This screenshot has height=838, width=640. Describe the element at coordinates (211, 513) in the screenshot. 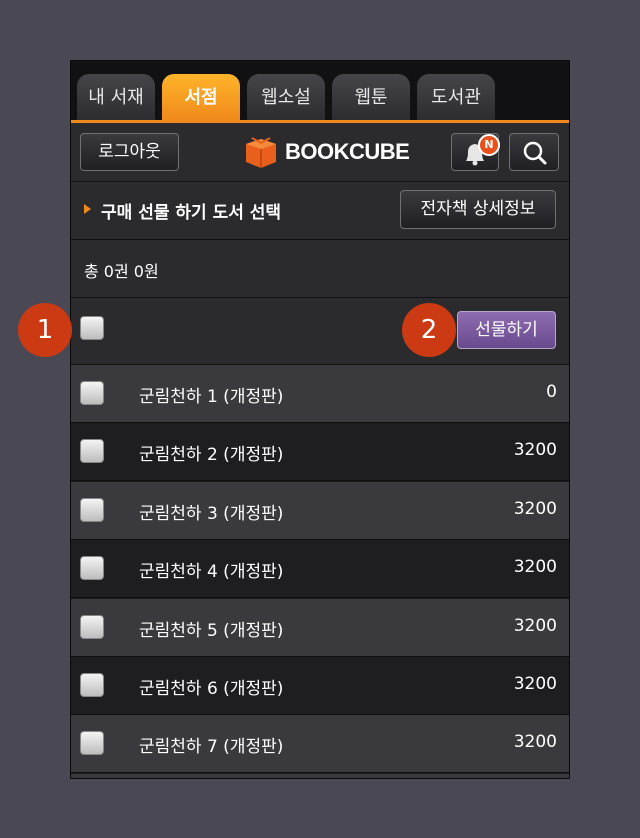

I see `book-title: 군림천하 3 (개정판)` at that location.